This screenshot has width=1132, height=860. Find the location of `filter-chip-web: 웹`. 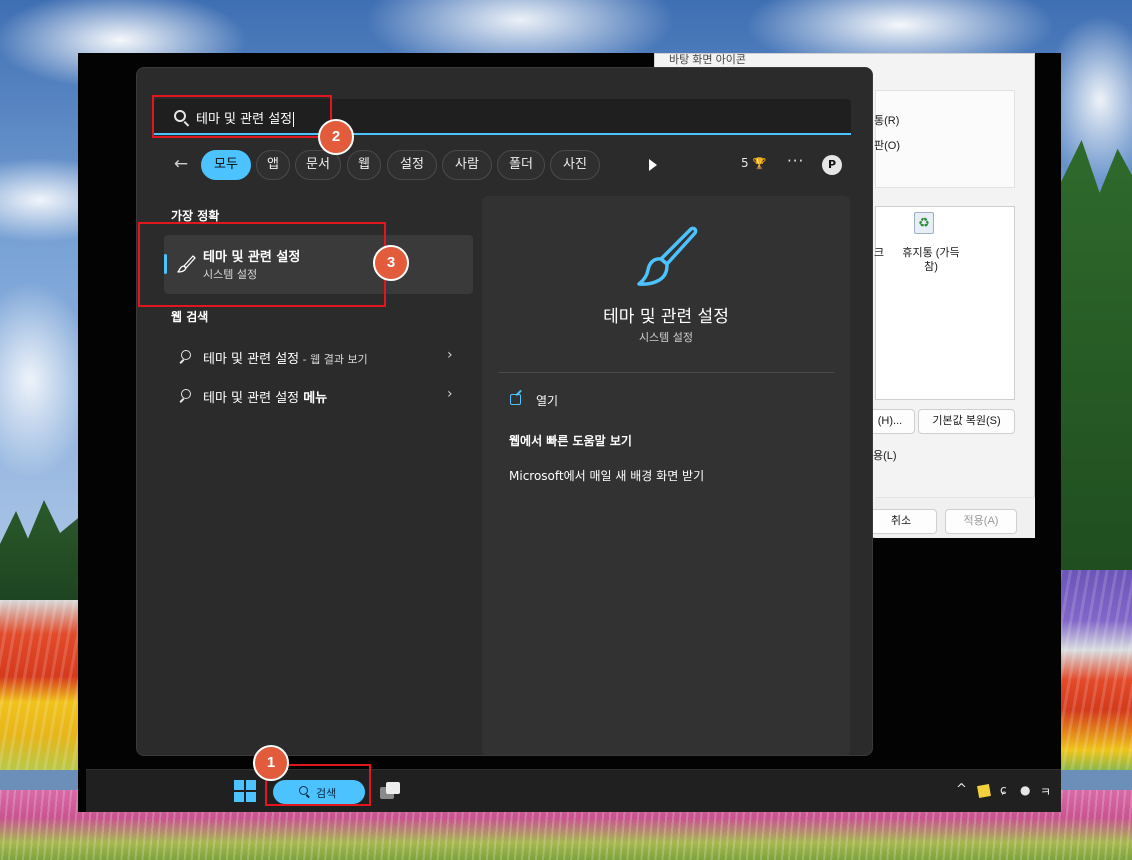

filter-chip-web: 웹 is located at coordinates (364, 165).